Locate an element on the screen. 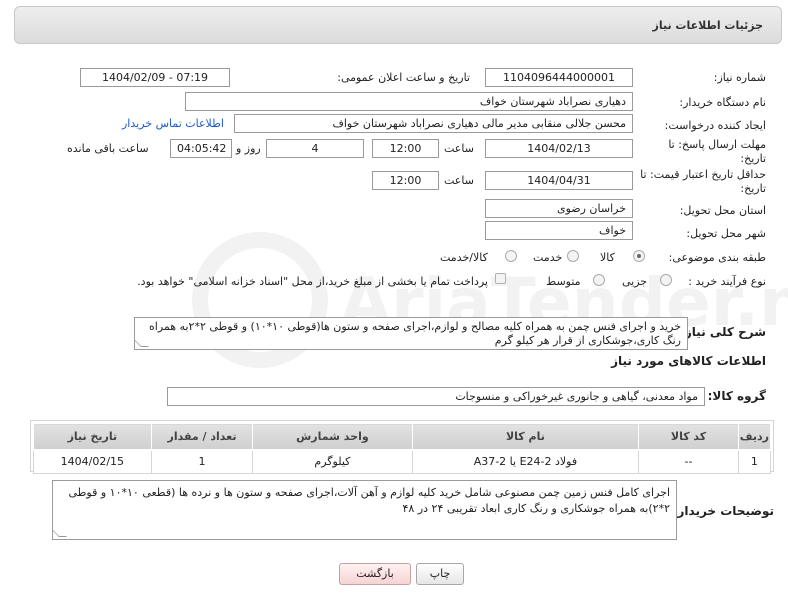 This screenshot has height=598, width=788. col-name: نام کالا is located at coordinates (525, 437).